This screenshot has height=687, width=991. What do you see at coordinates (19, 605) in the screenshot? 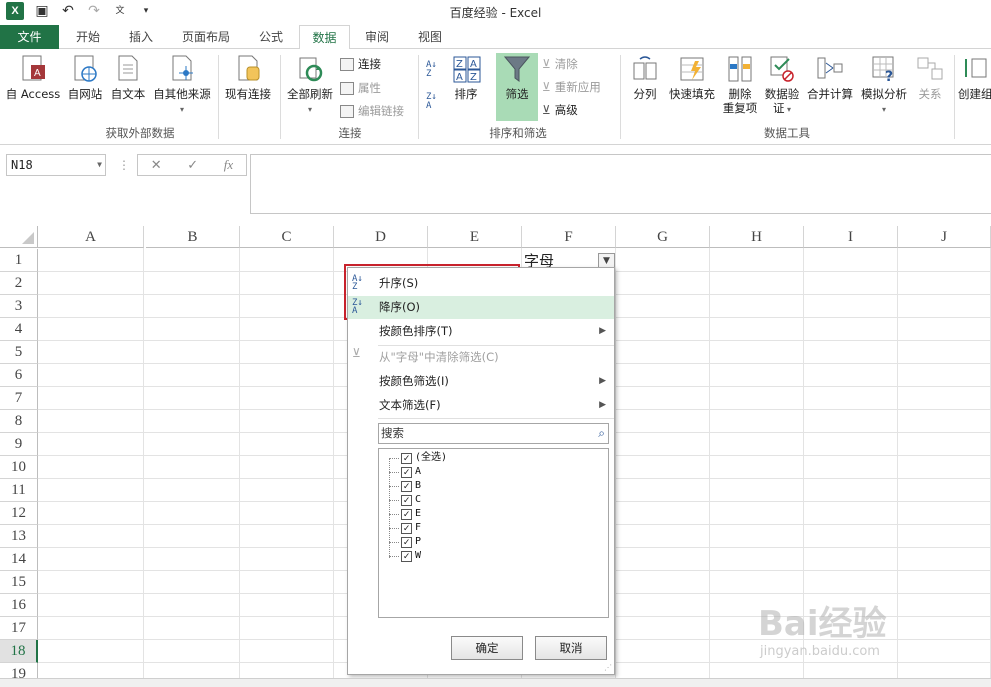
I see `row-header-16: 16` at bounding box center [19, 605].